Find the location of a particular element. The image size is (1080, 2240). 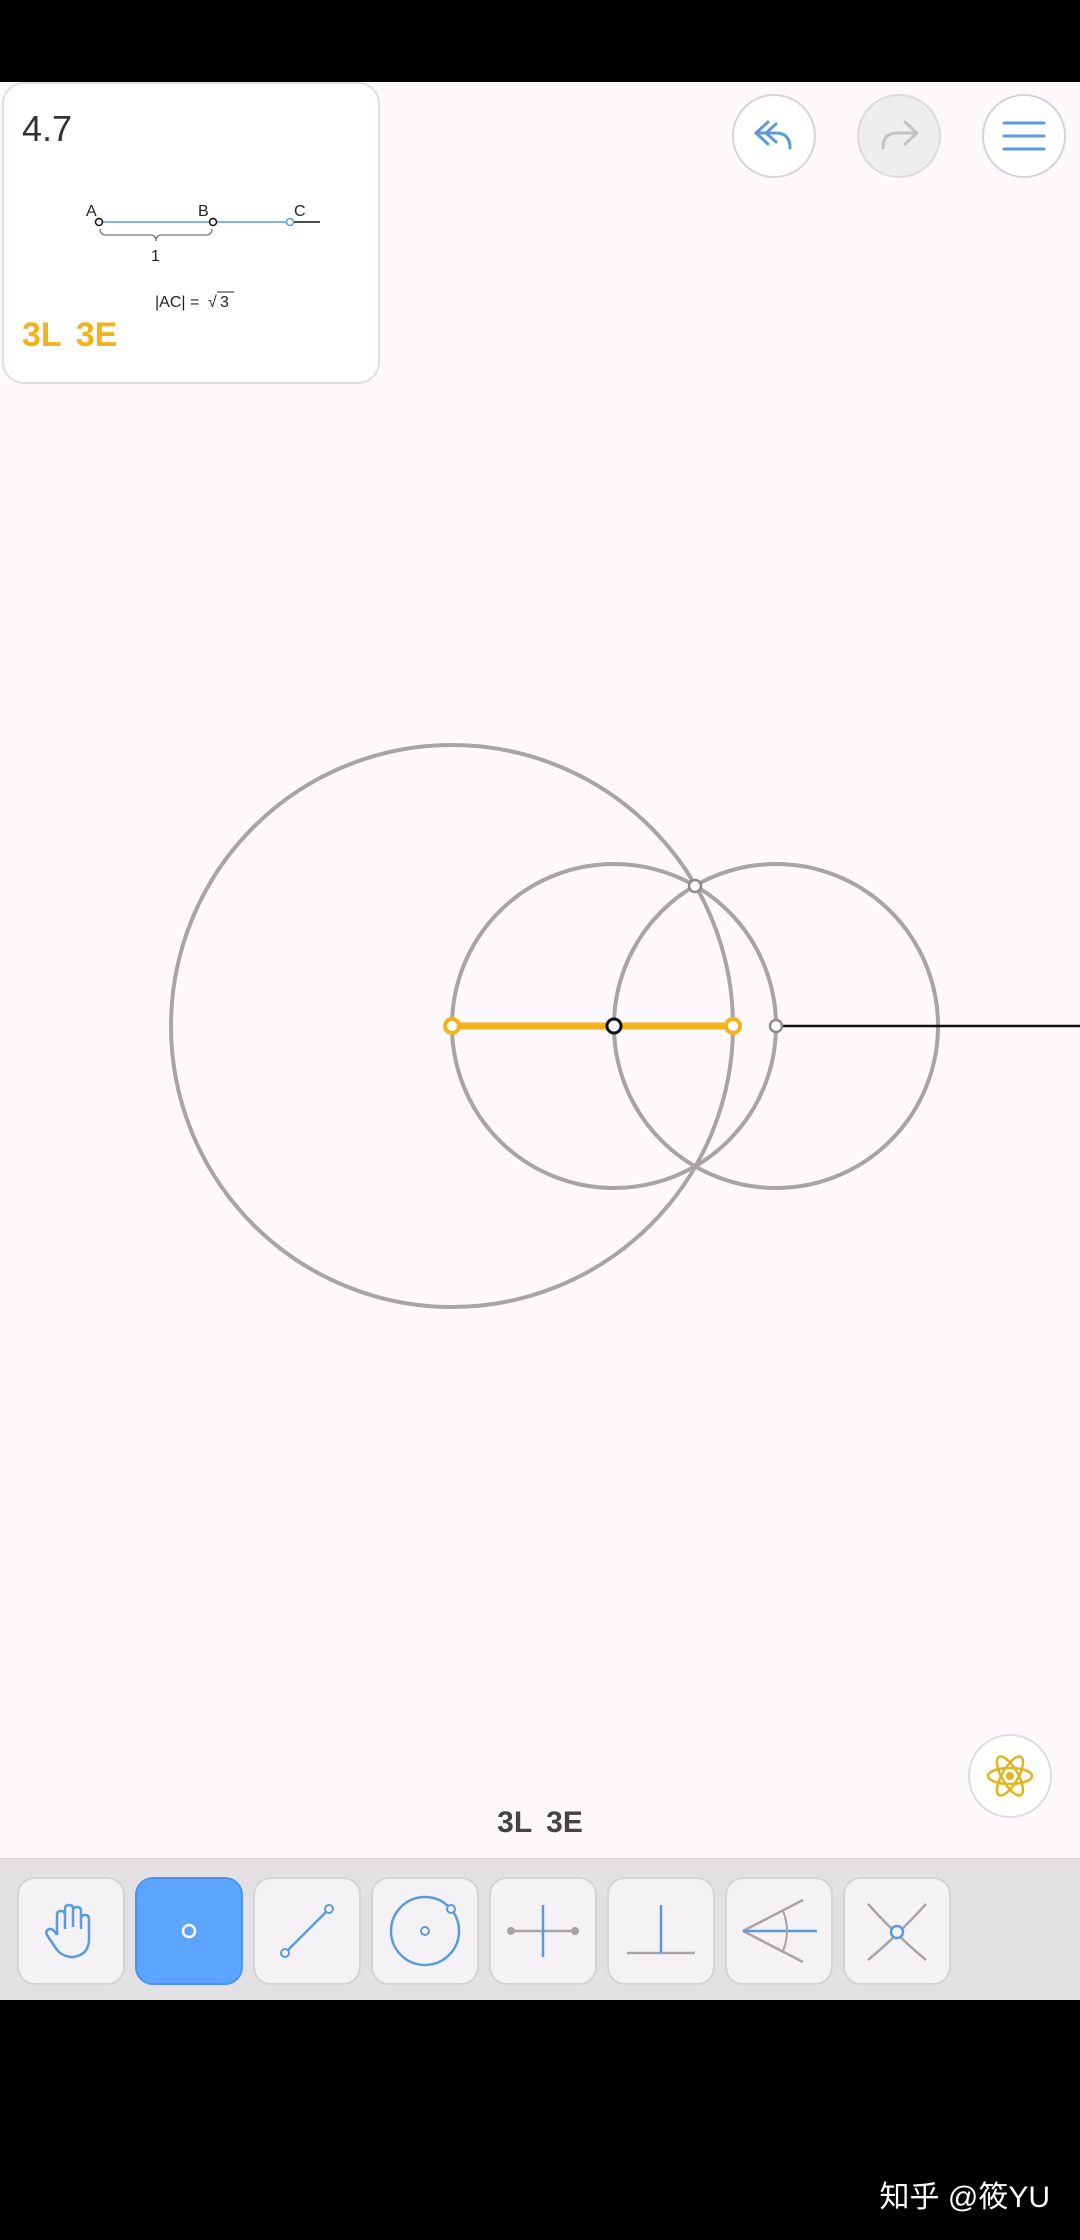

point-ray-start is located at coordinates (776, 1026).